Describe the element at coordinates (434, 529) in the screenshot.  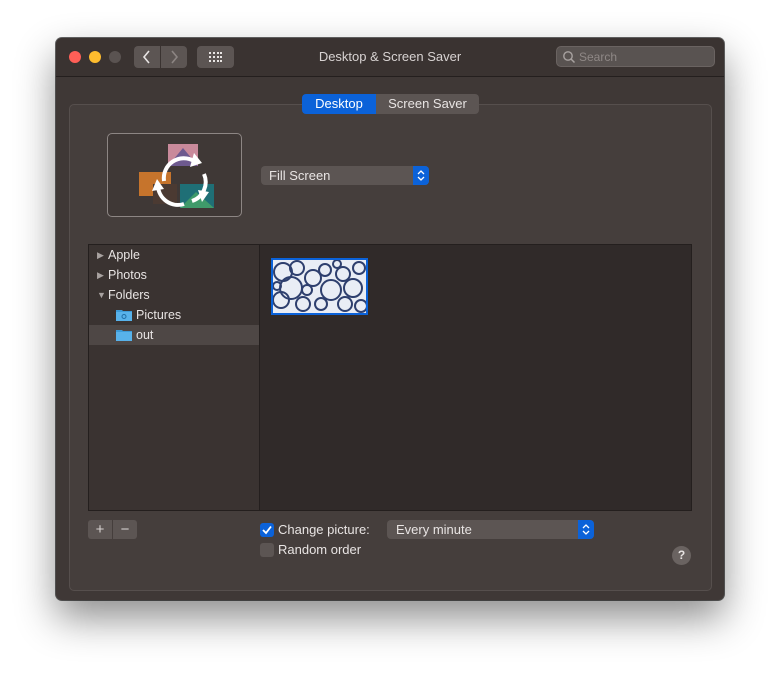
I see `interval-value: Every minute` at that location.